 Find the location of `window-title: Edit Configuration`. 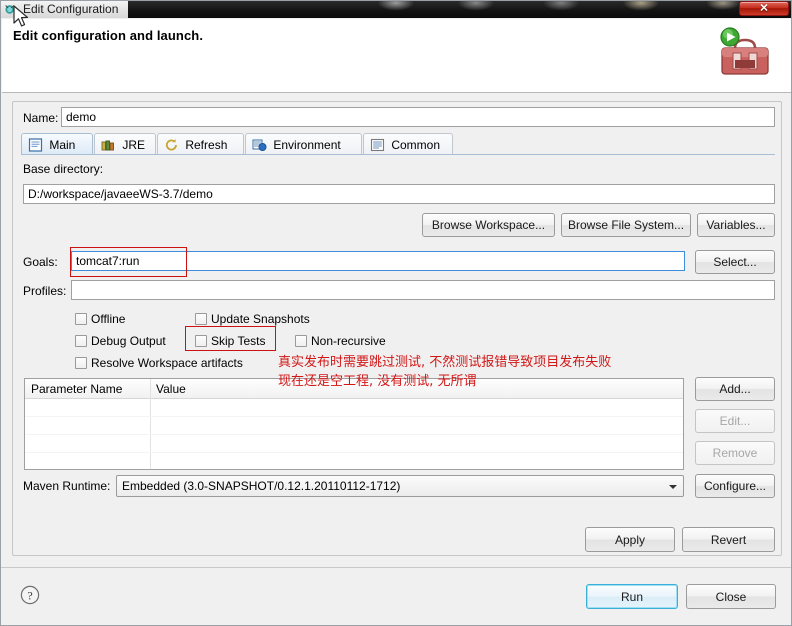

window-title: Edit Configuration is located at coordinates (65, 9).